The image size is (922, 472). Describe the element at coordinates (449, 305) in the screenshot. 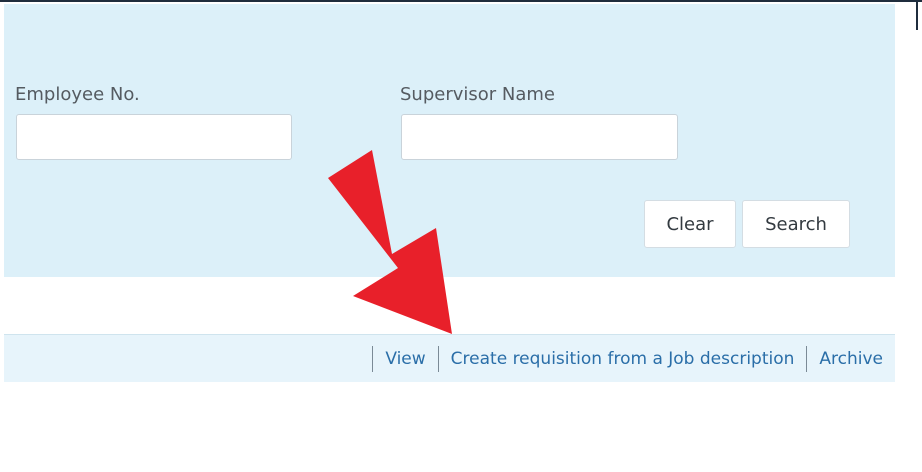

I see `results-header-band` at that location.